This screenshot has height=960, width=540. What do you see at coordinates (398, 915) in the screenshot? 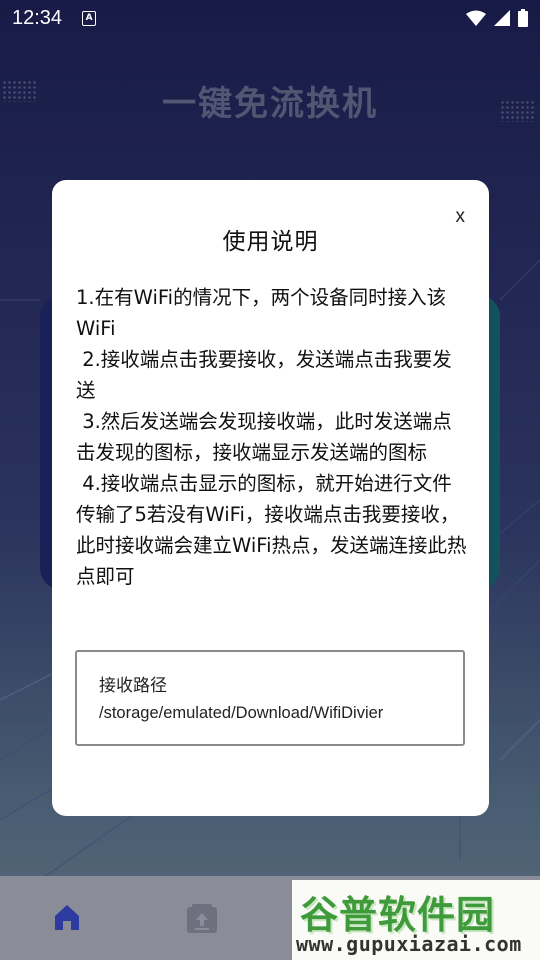
I see `watermark-logo-text: 谷普软件园` at bounding box center [398, 915].